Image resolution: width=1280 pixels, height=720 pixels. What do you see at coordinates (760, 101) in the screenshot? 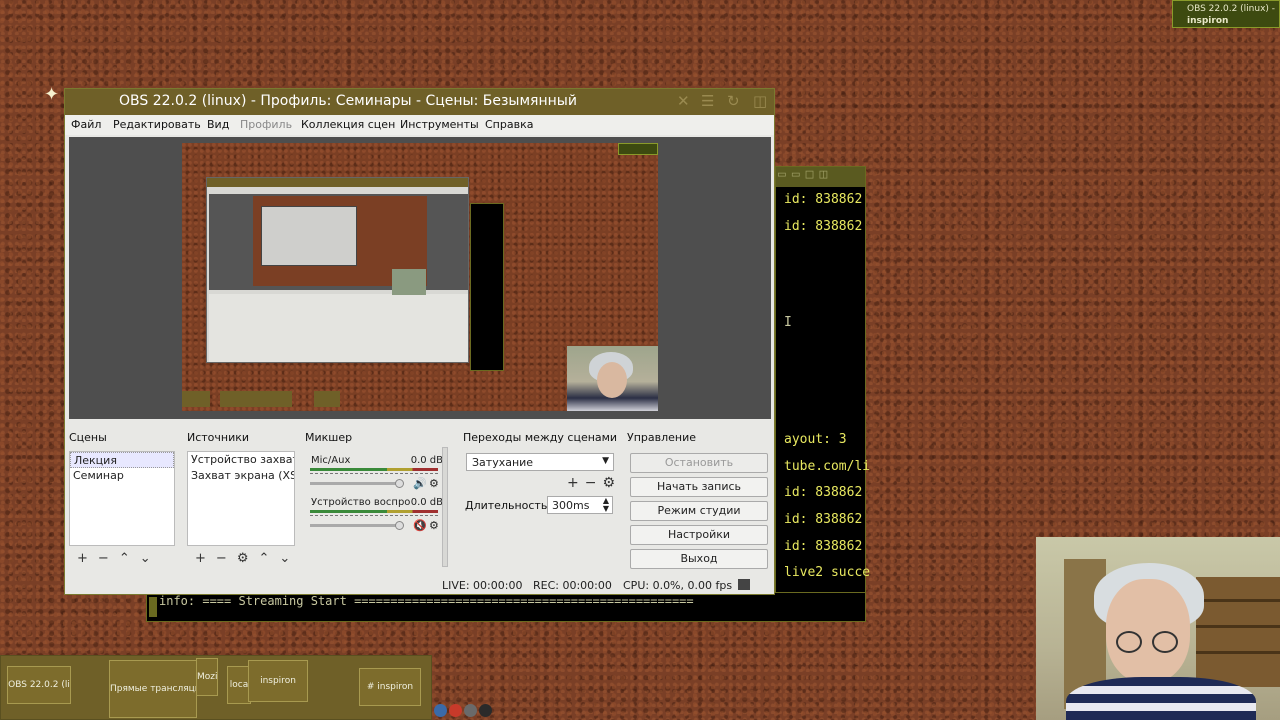
I see `maximize-icon: ◫` at bounding box center [760, 101].